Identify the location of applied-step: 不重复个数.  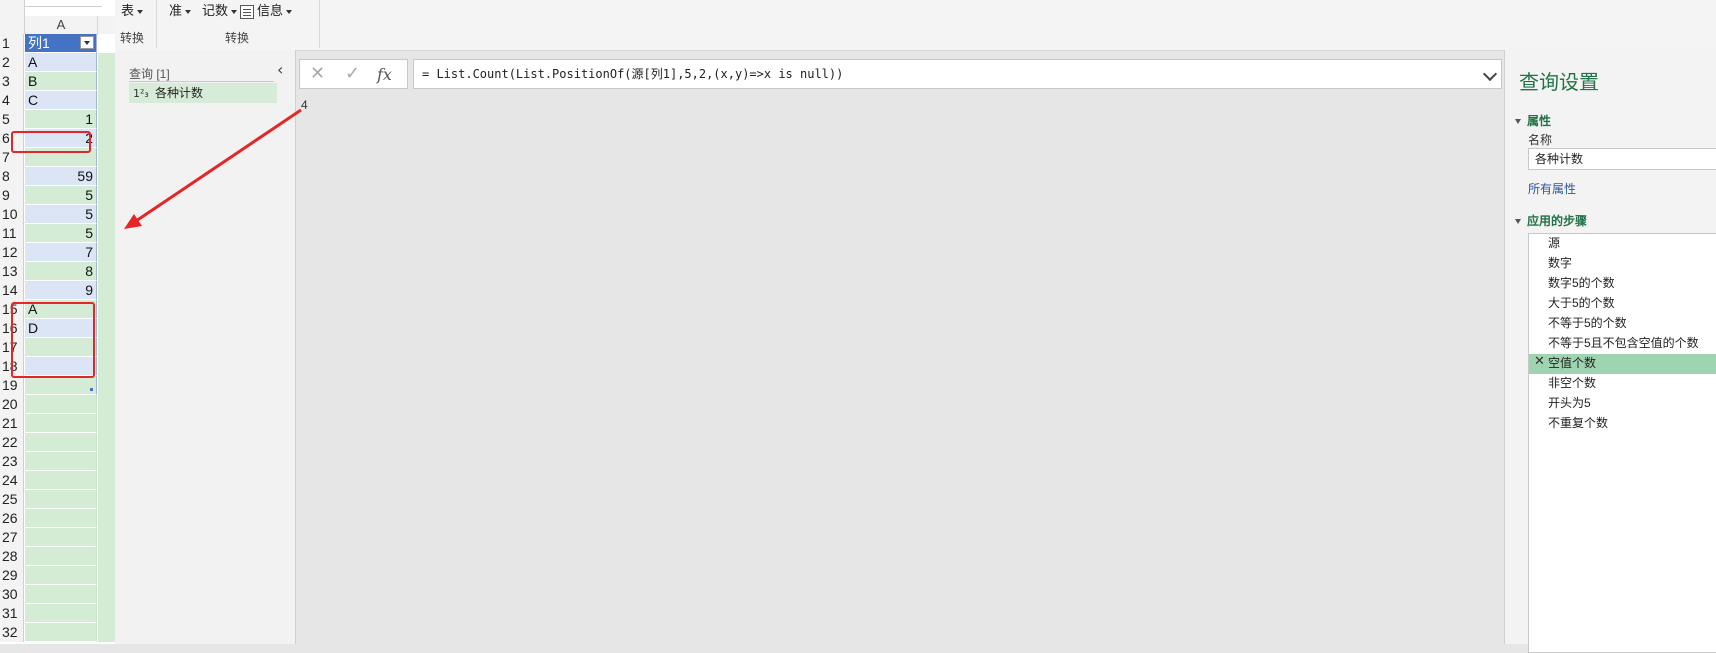
(1622, 424).